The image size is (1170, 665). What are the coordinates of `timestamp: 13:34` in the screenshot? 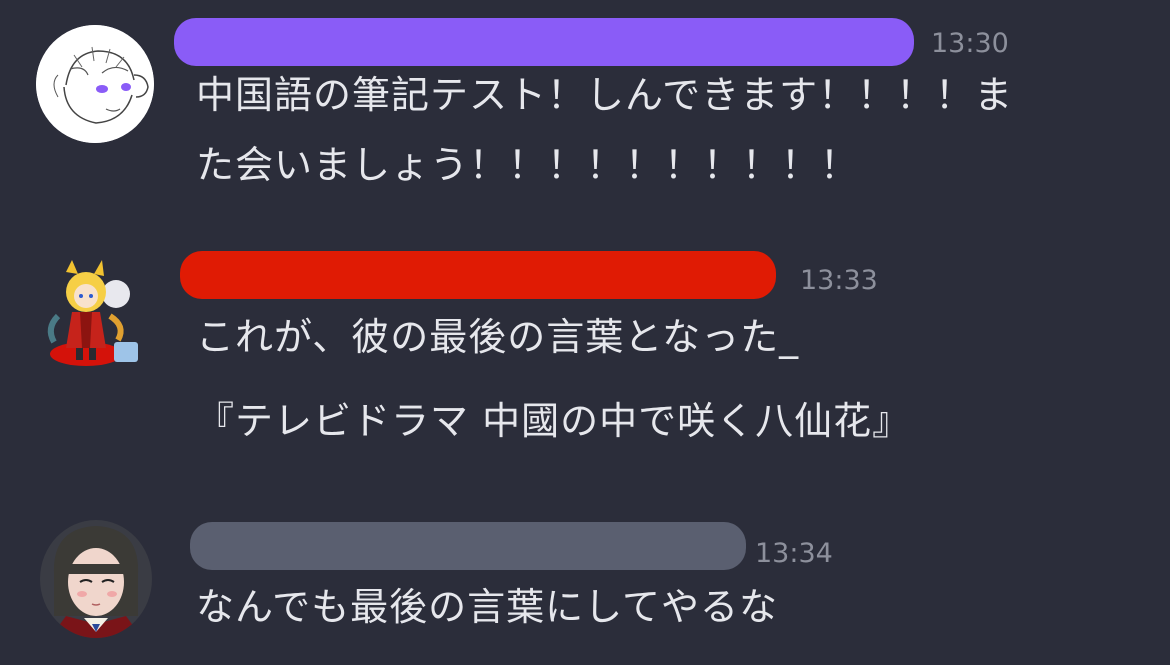 It's located at (794, 553).